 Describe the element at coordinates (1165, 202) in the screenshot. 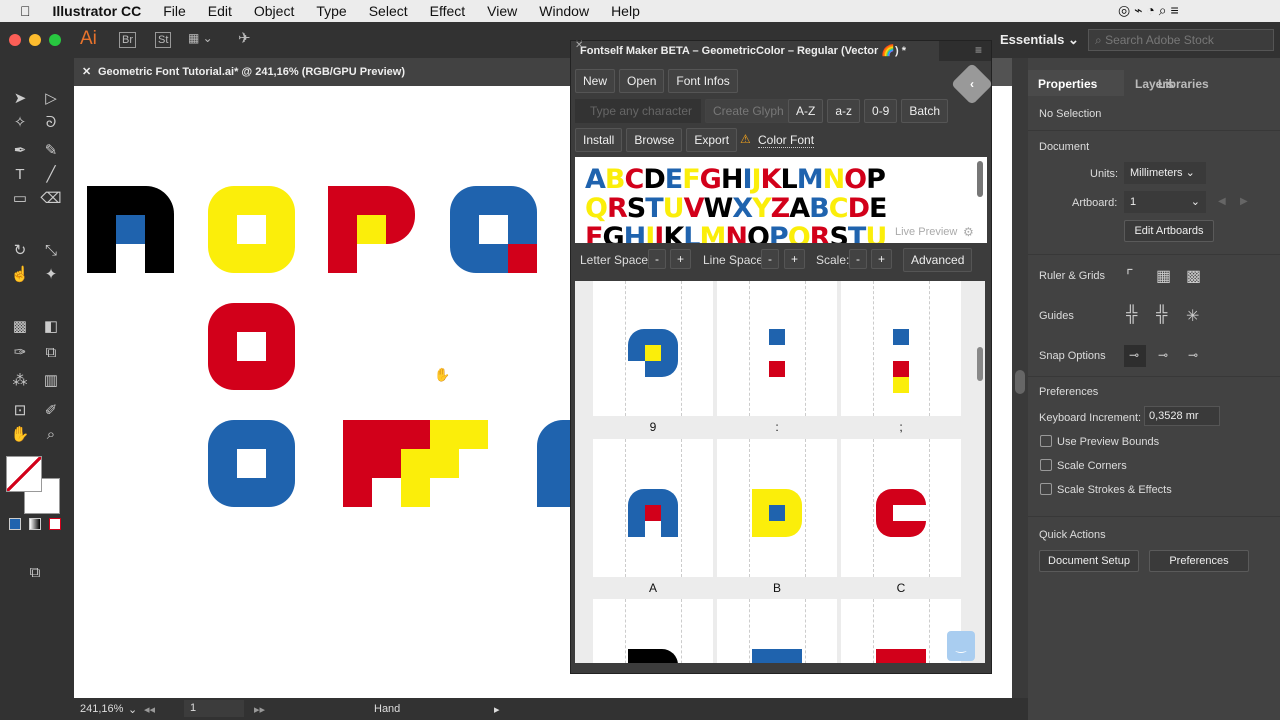

I see `artboard-dropdown: 1 ⌄` at that location.